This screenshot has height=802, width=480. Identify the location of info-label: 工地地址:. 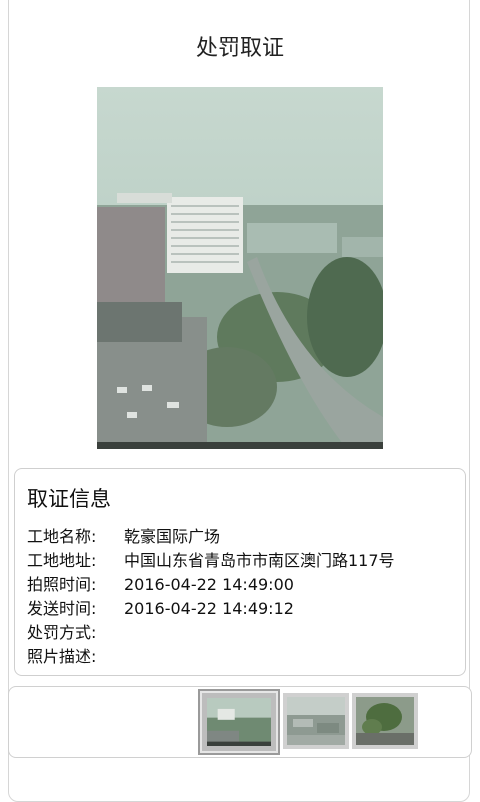
(62, 560).